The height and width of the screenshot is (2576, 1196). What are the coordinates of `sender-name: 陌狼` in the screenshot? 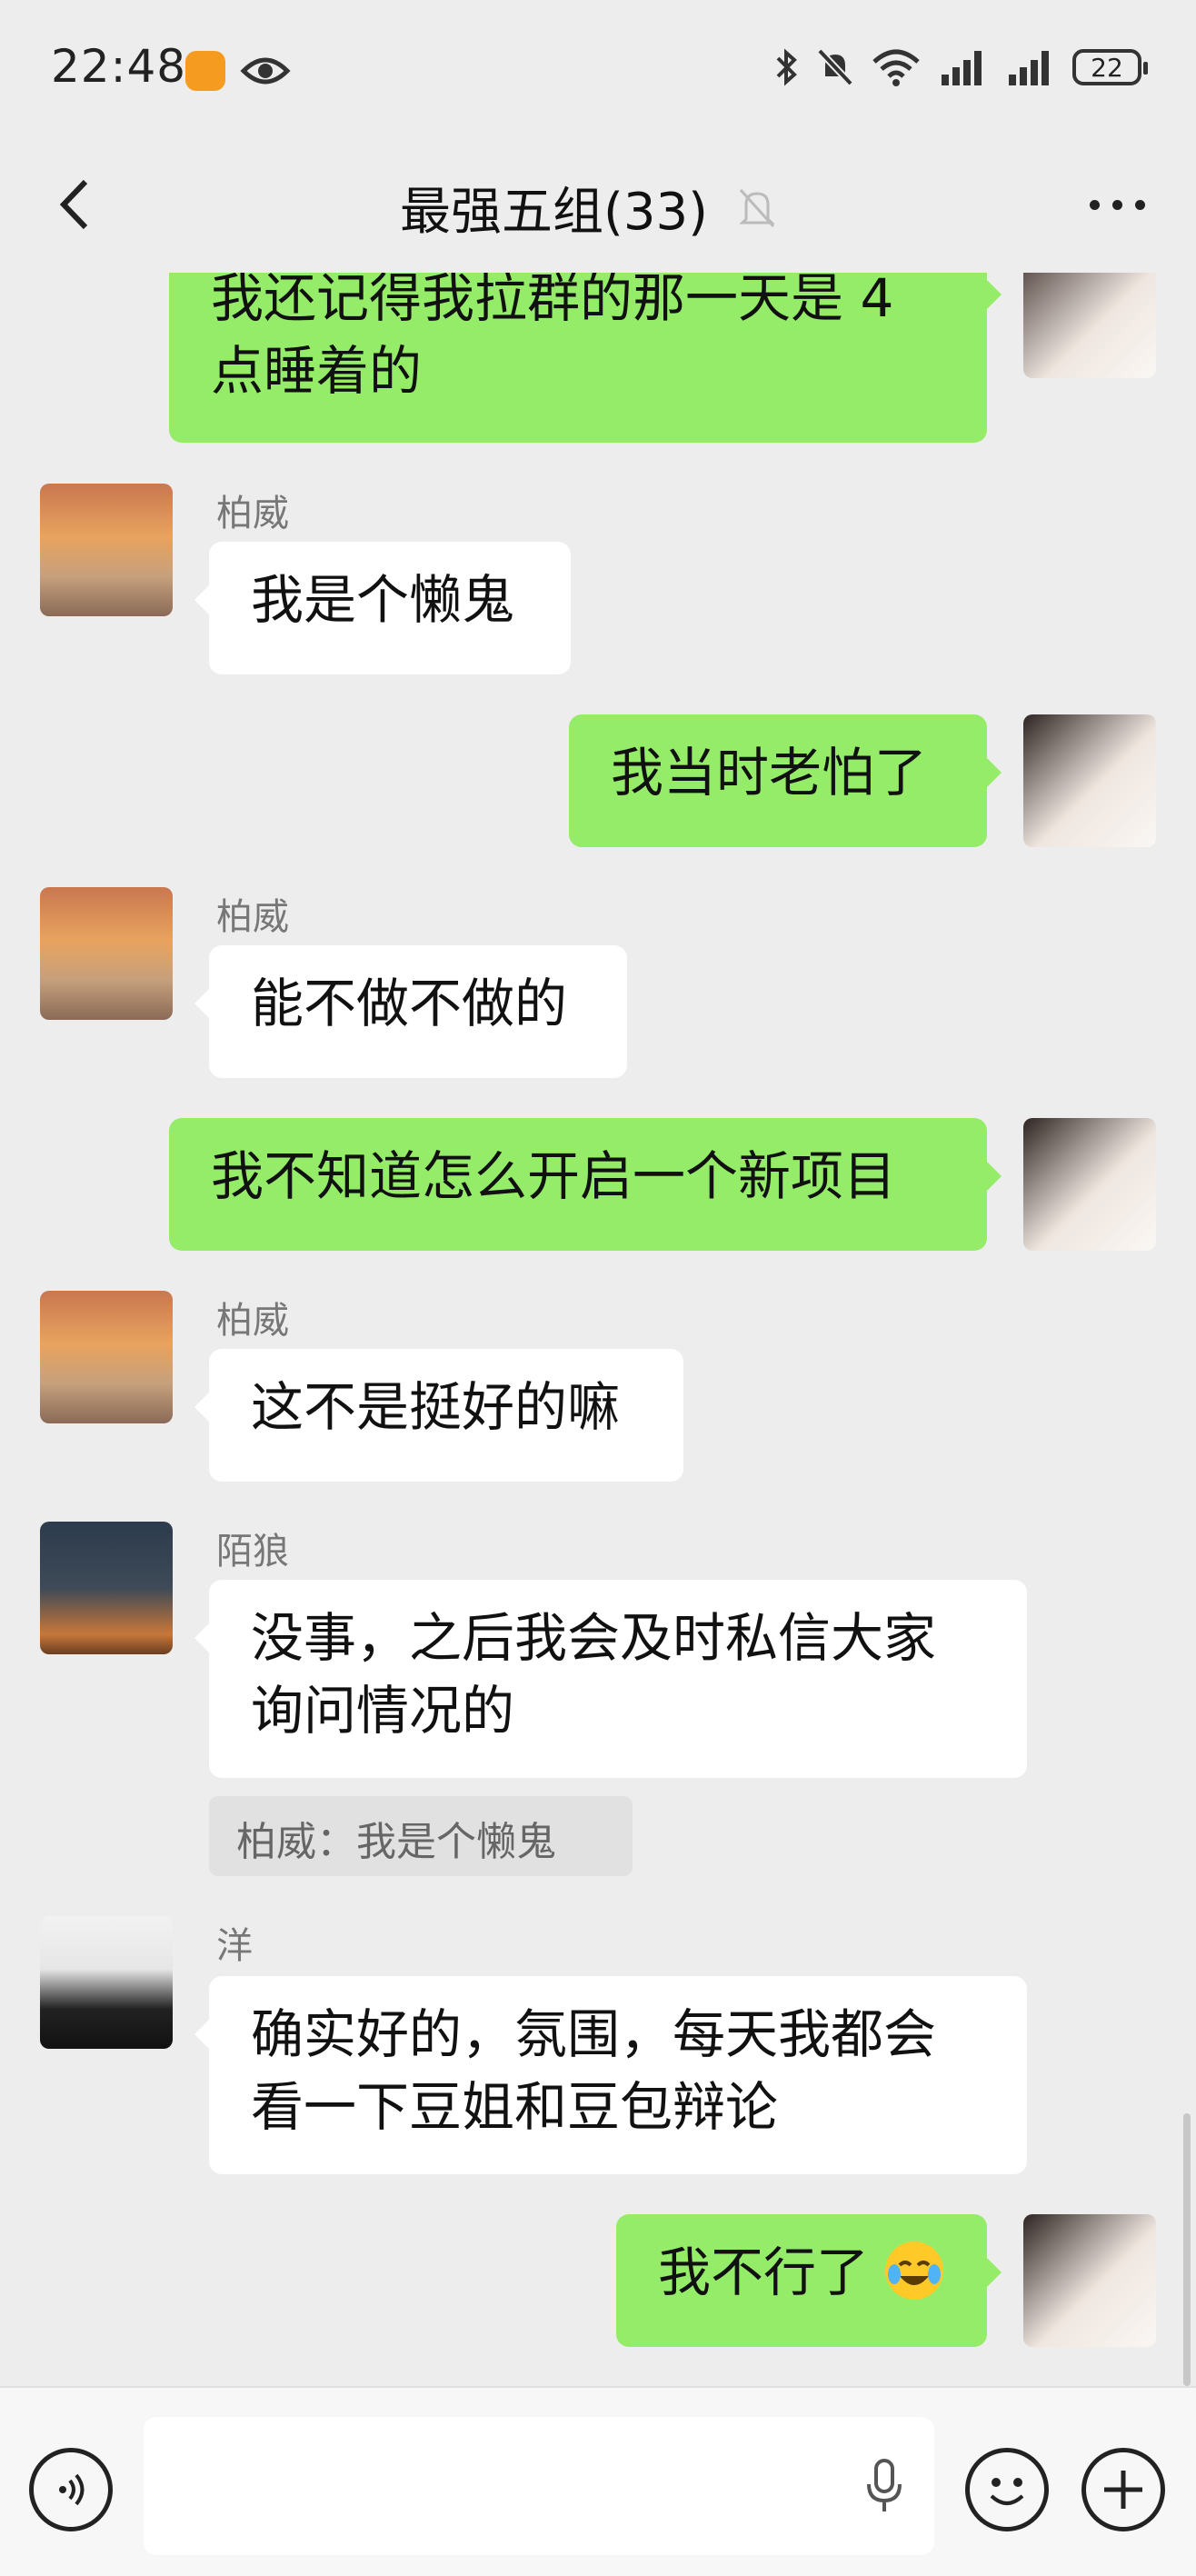 It's located at (252, 1552).